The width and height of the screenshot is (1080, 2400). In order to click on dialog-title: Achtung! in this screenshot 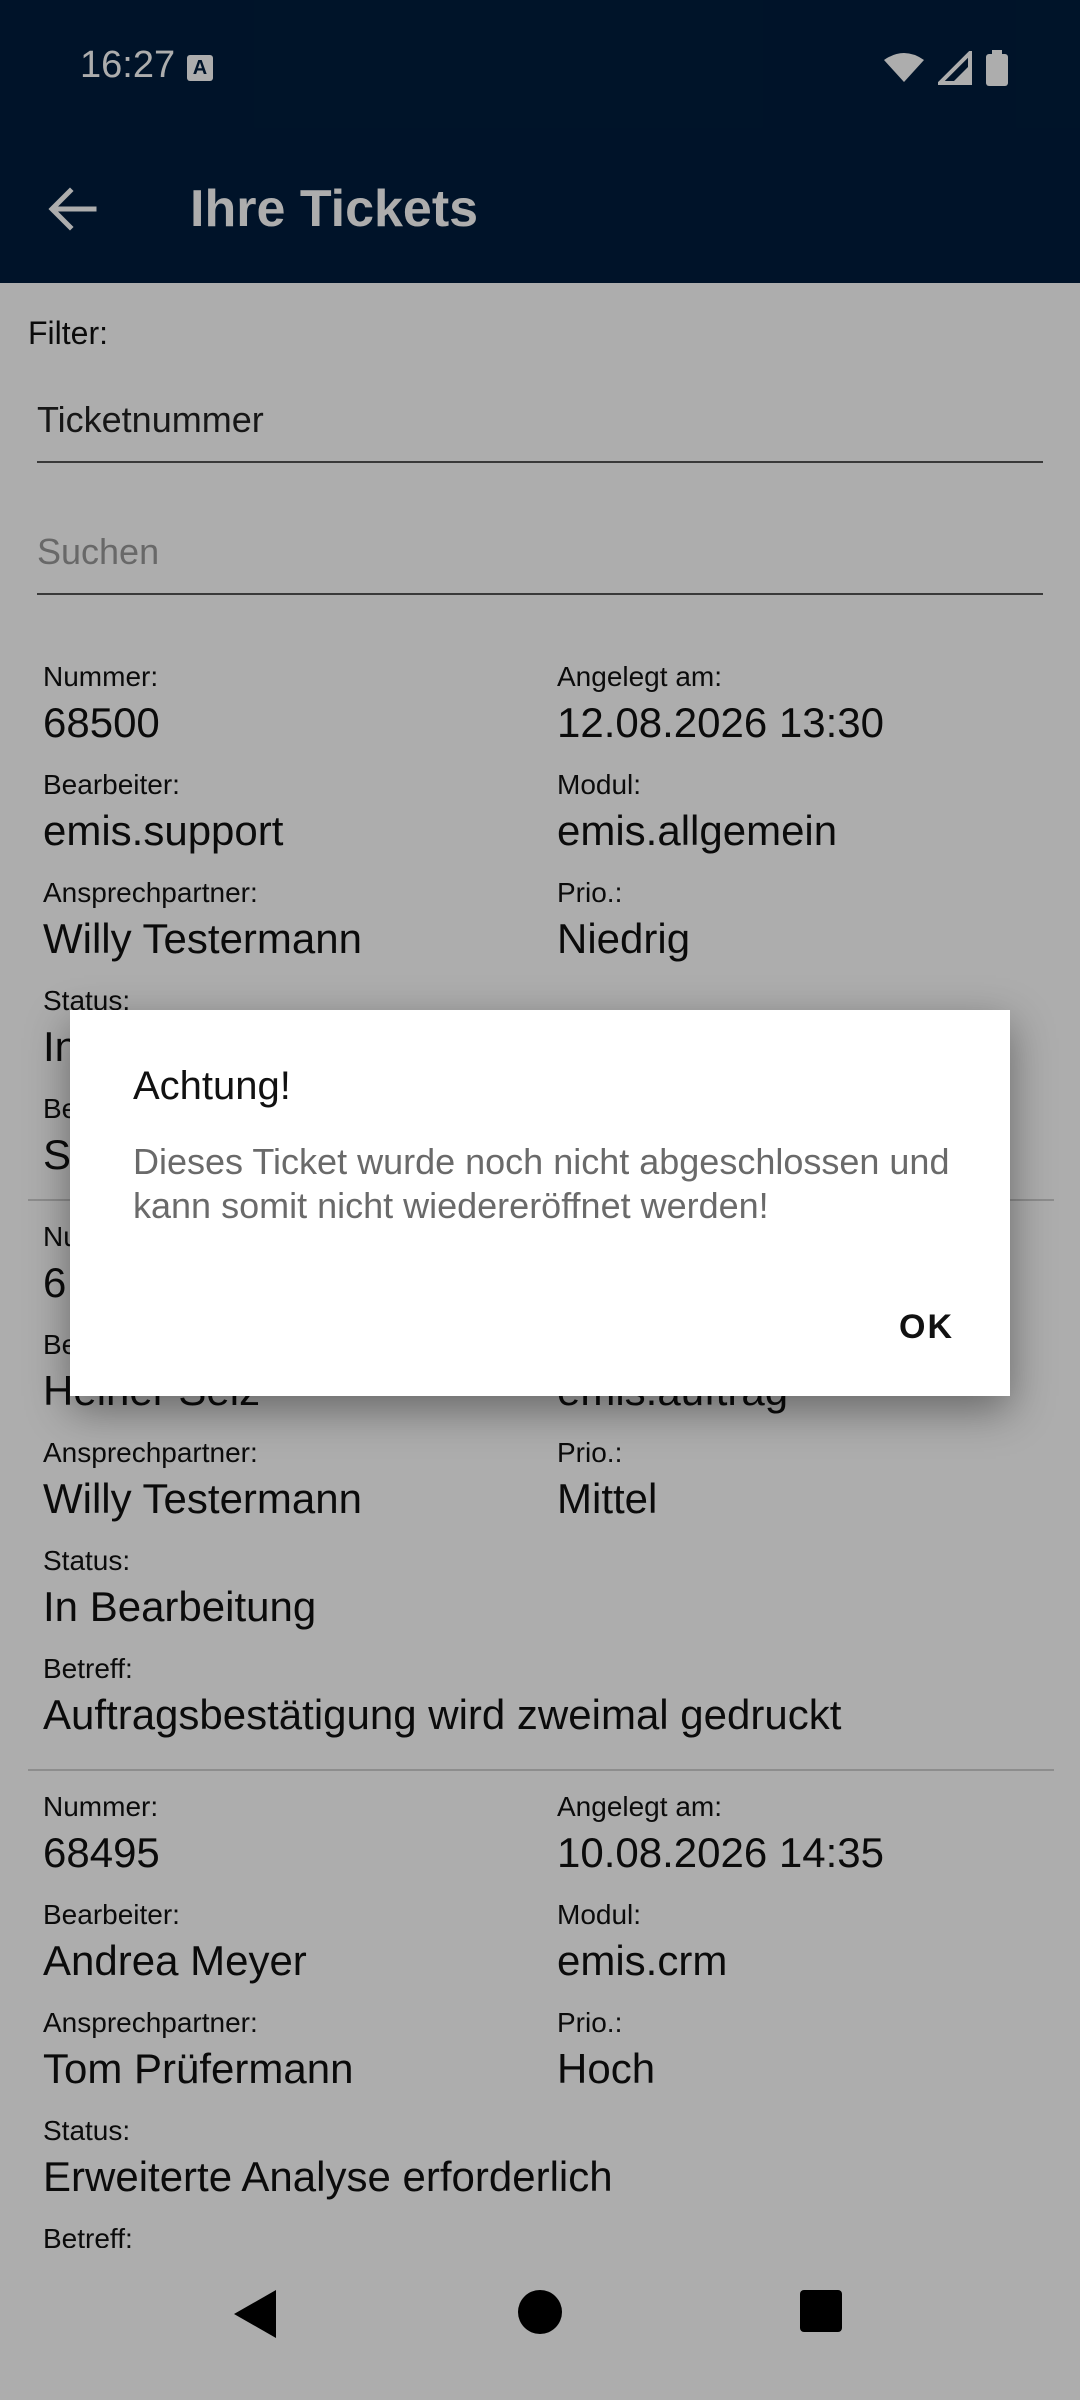, I will do `click(212, 1086)`.